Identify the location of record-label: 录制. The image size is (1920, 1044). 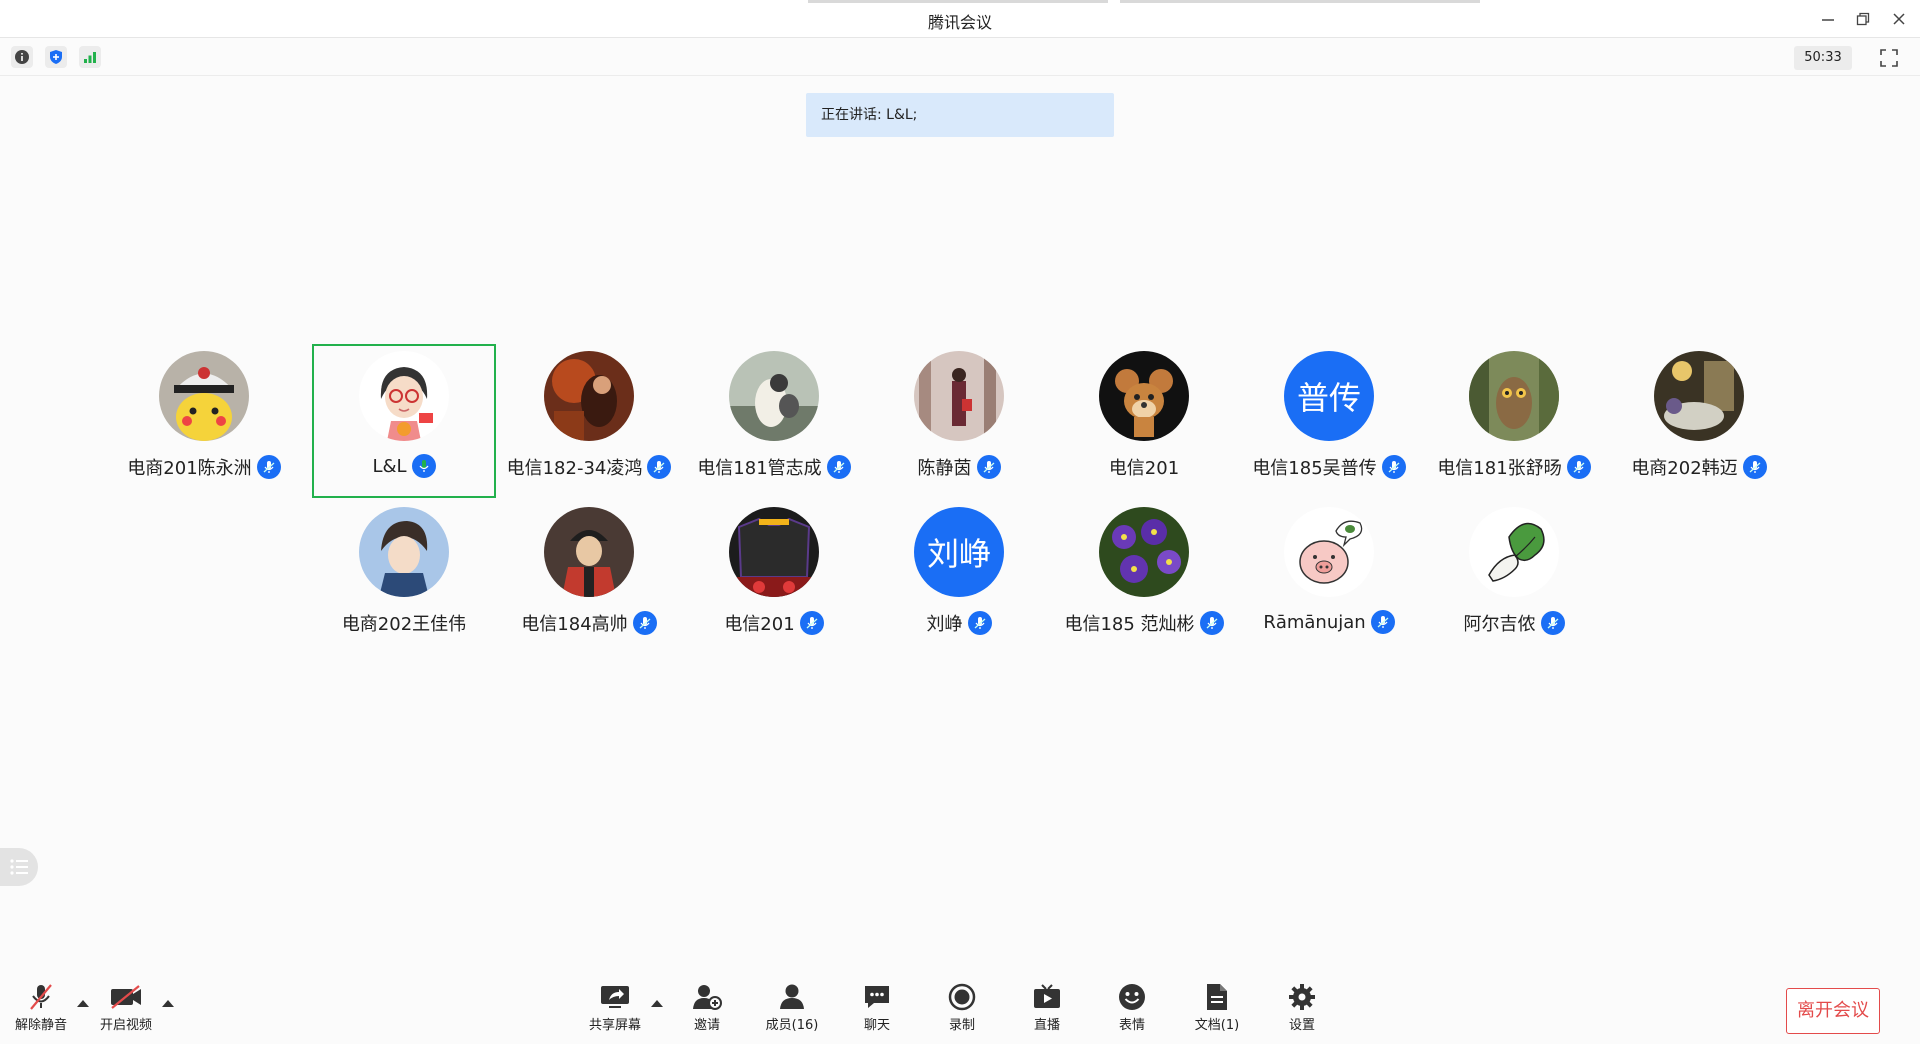
(961, 1025).